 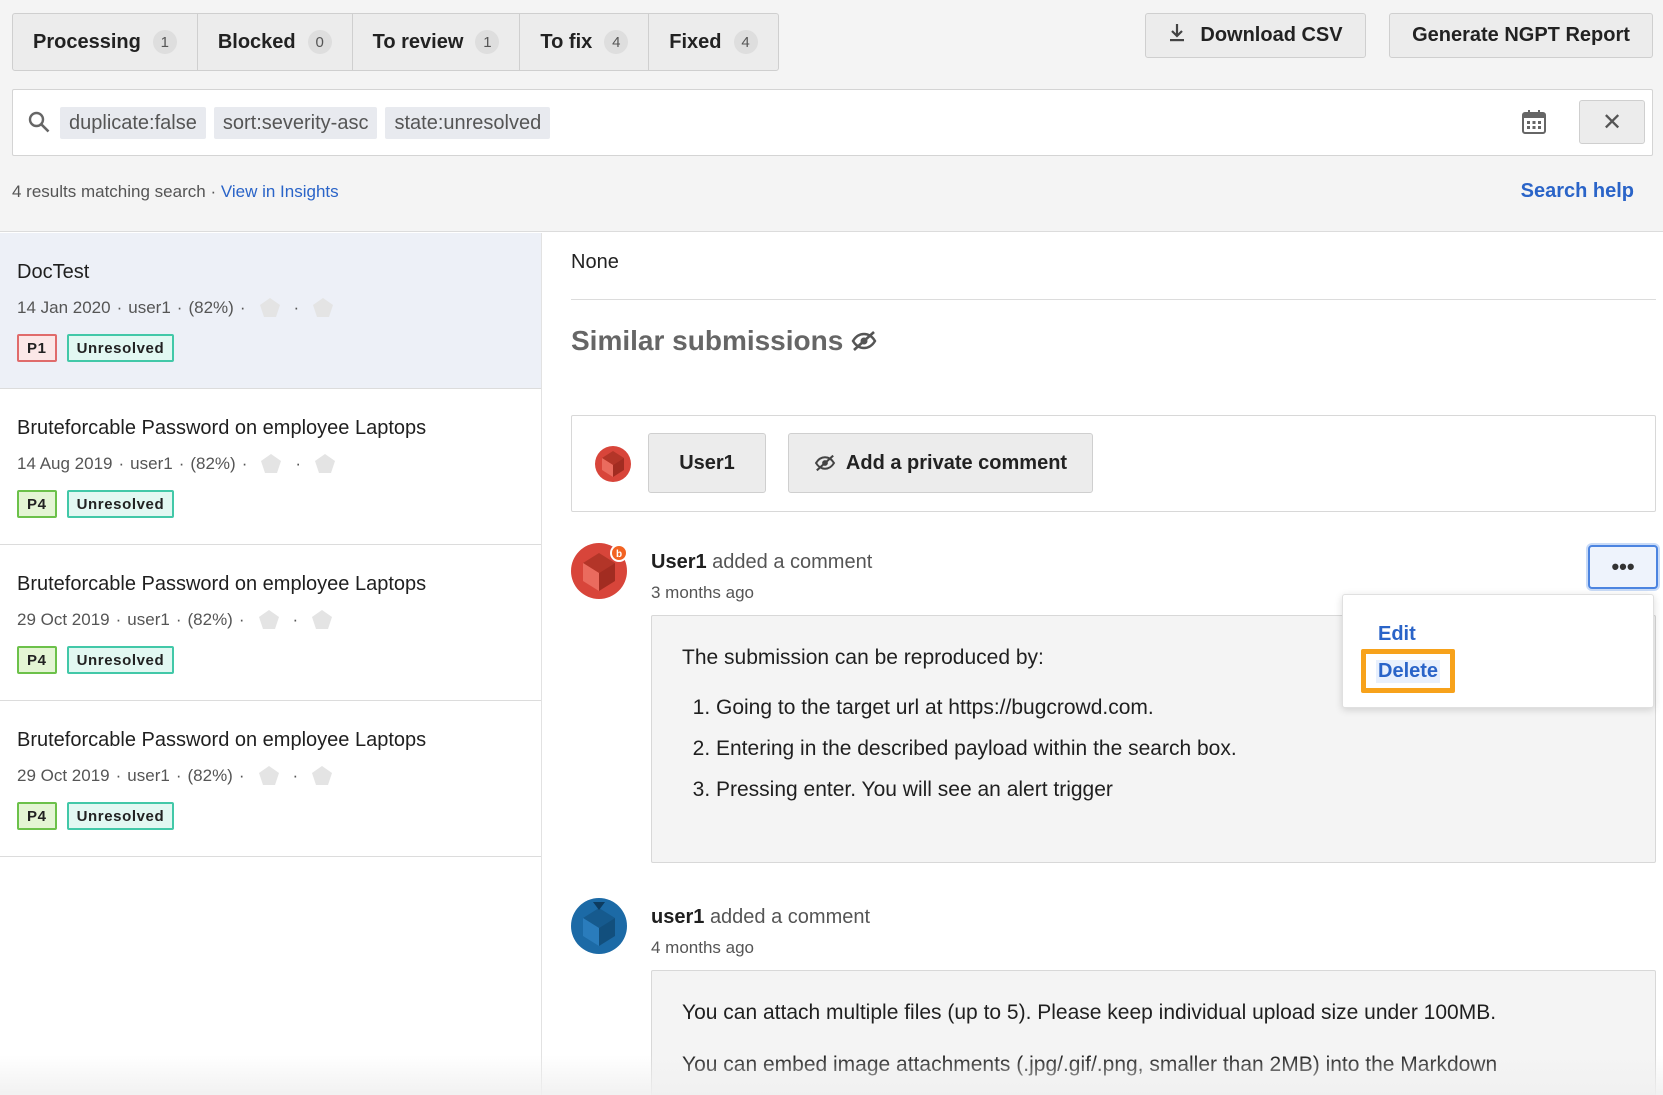 I want to click on search-chip: duplicate:false, so click(x=133, y=123).